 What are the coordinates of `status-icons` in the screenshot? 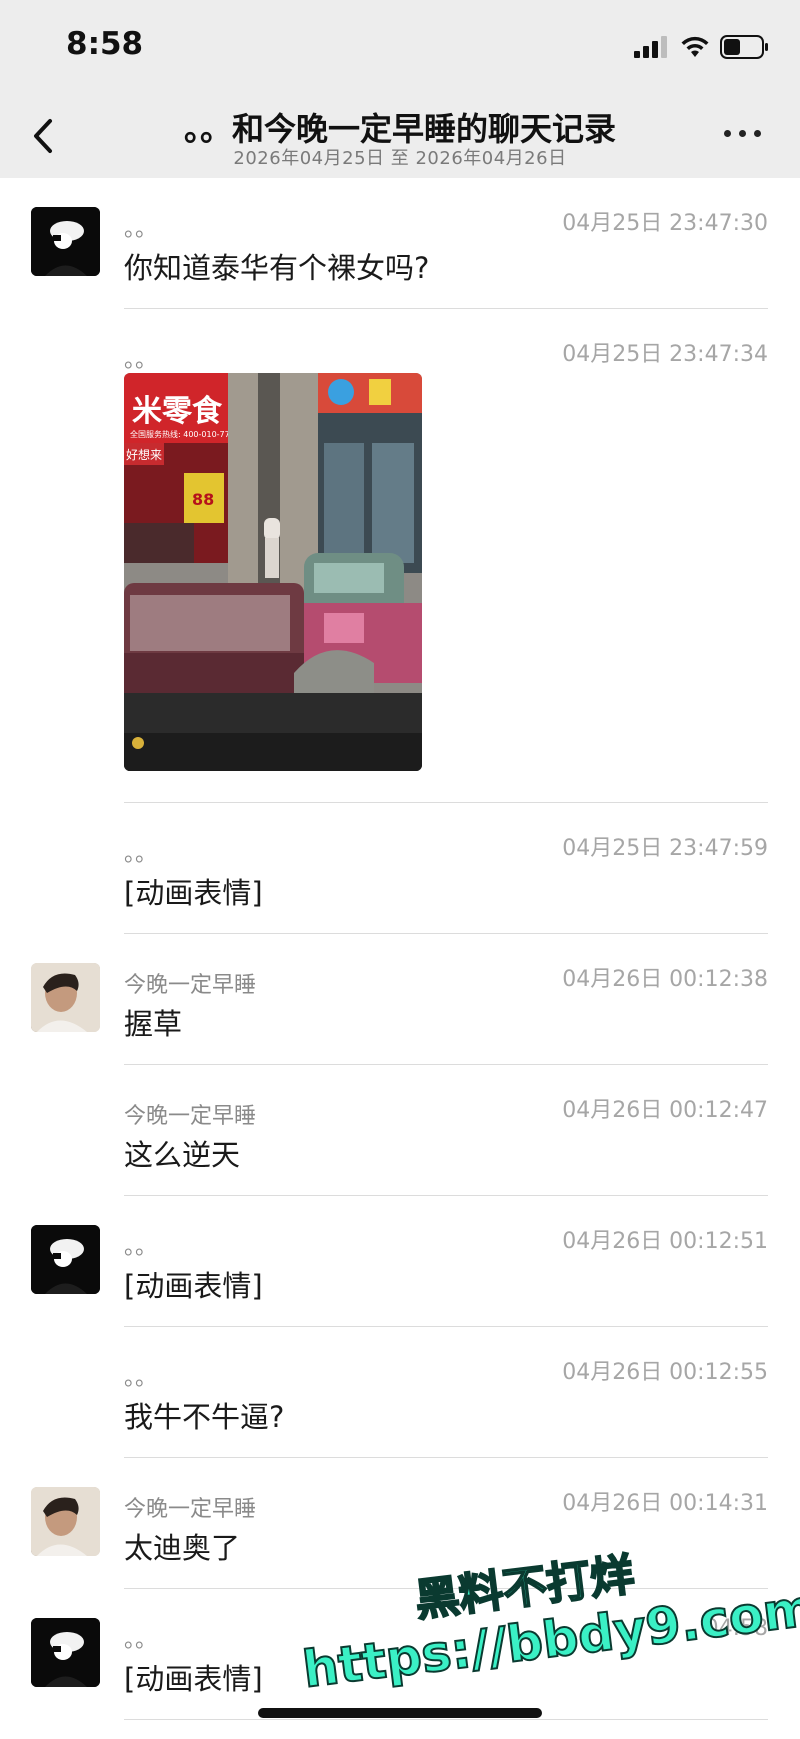 It's located at (702, 47).